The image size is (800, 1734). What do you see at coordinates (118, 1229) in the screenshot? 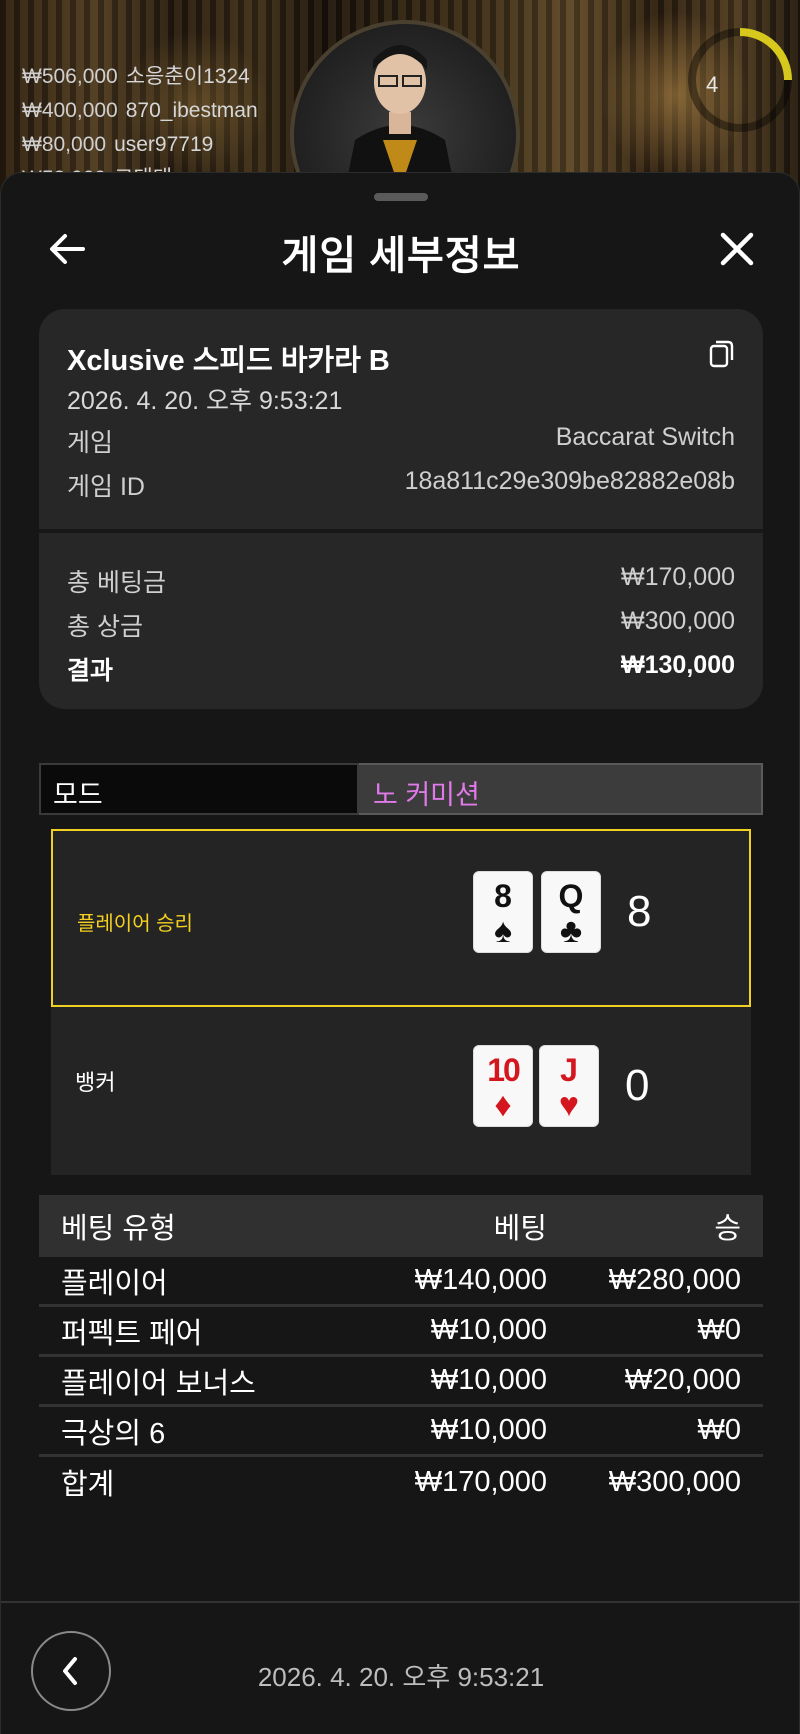
I see `column-header-type: 베팅 유형` at bounding box center [118, 1229].